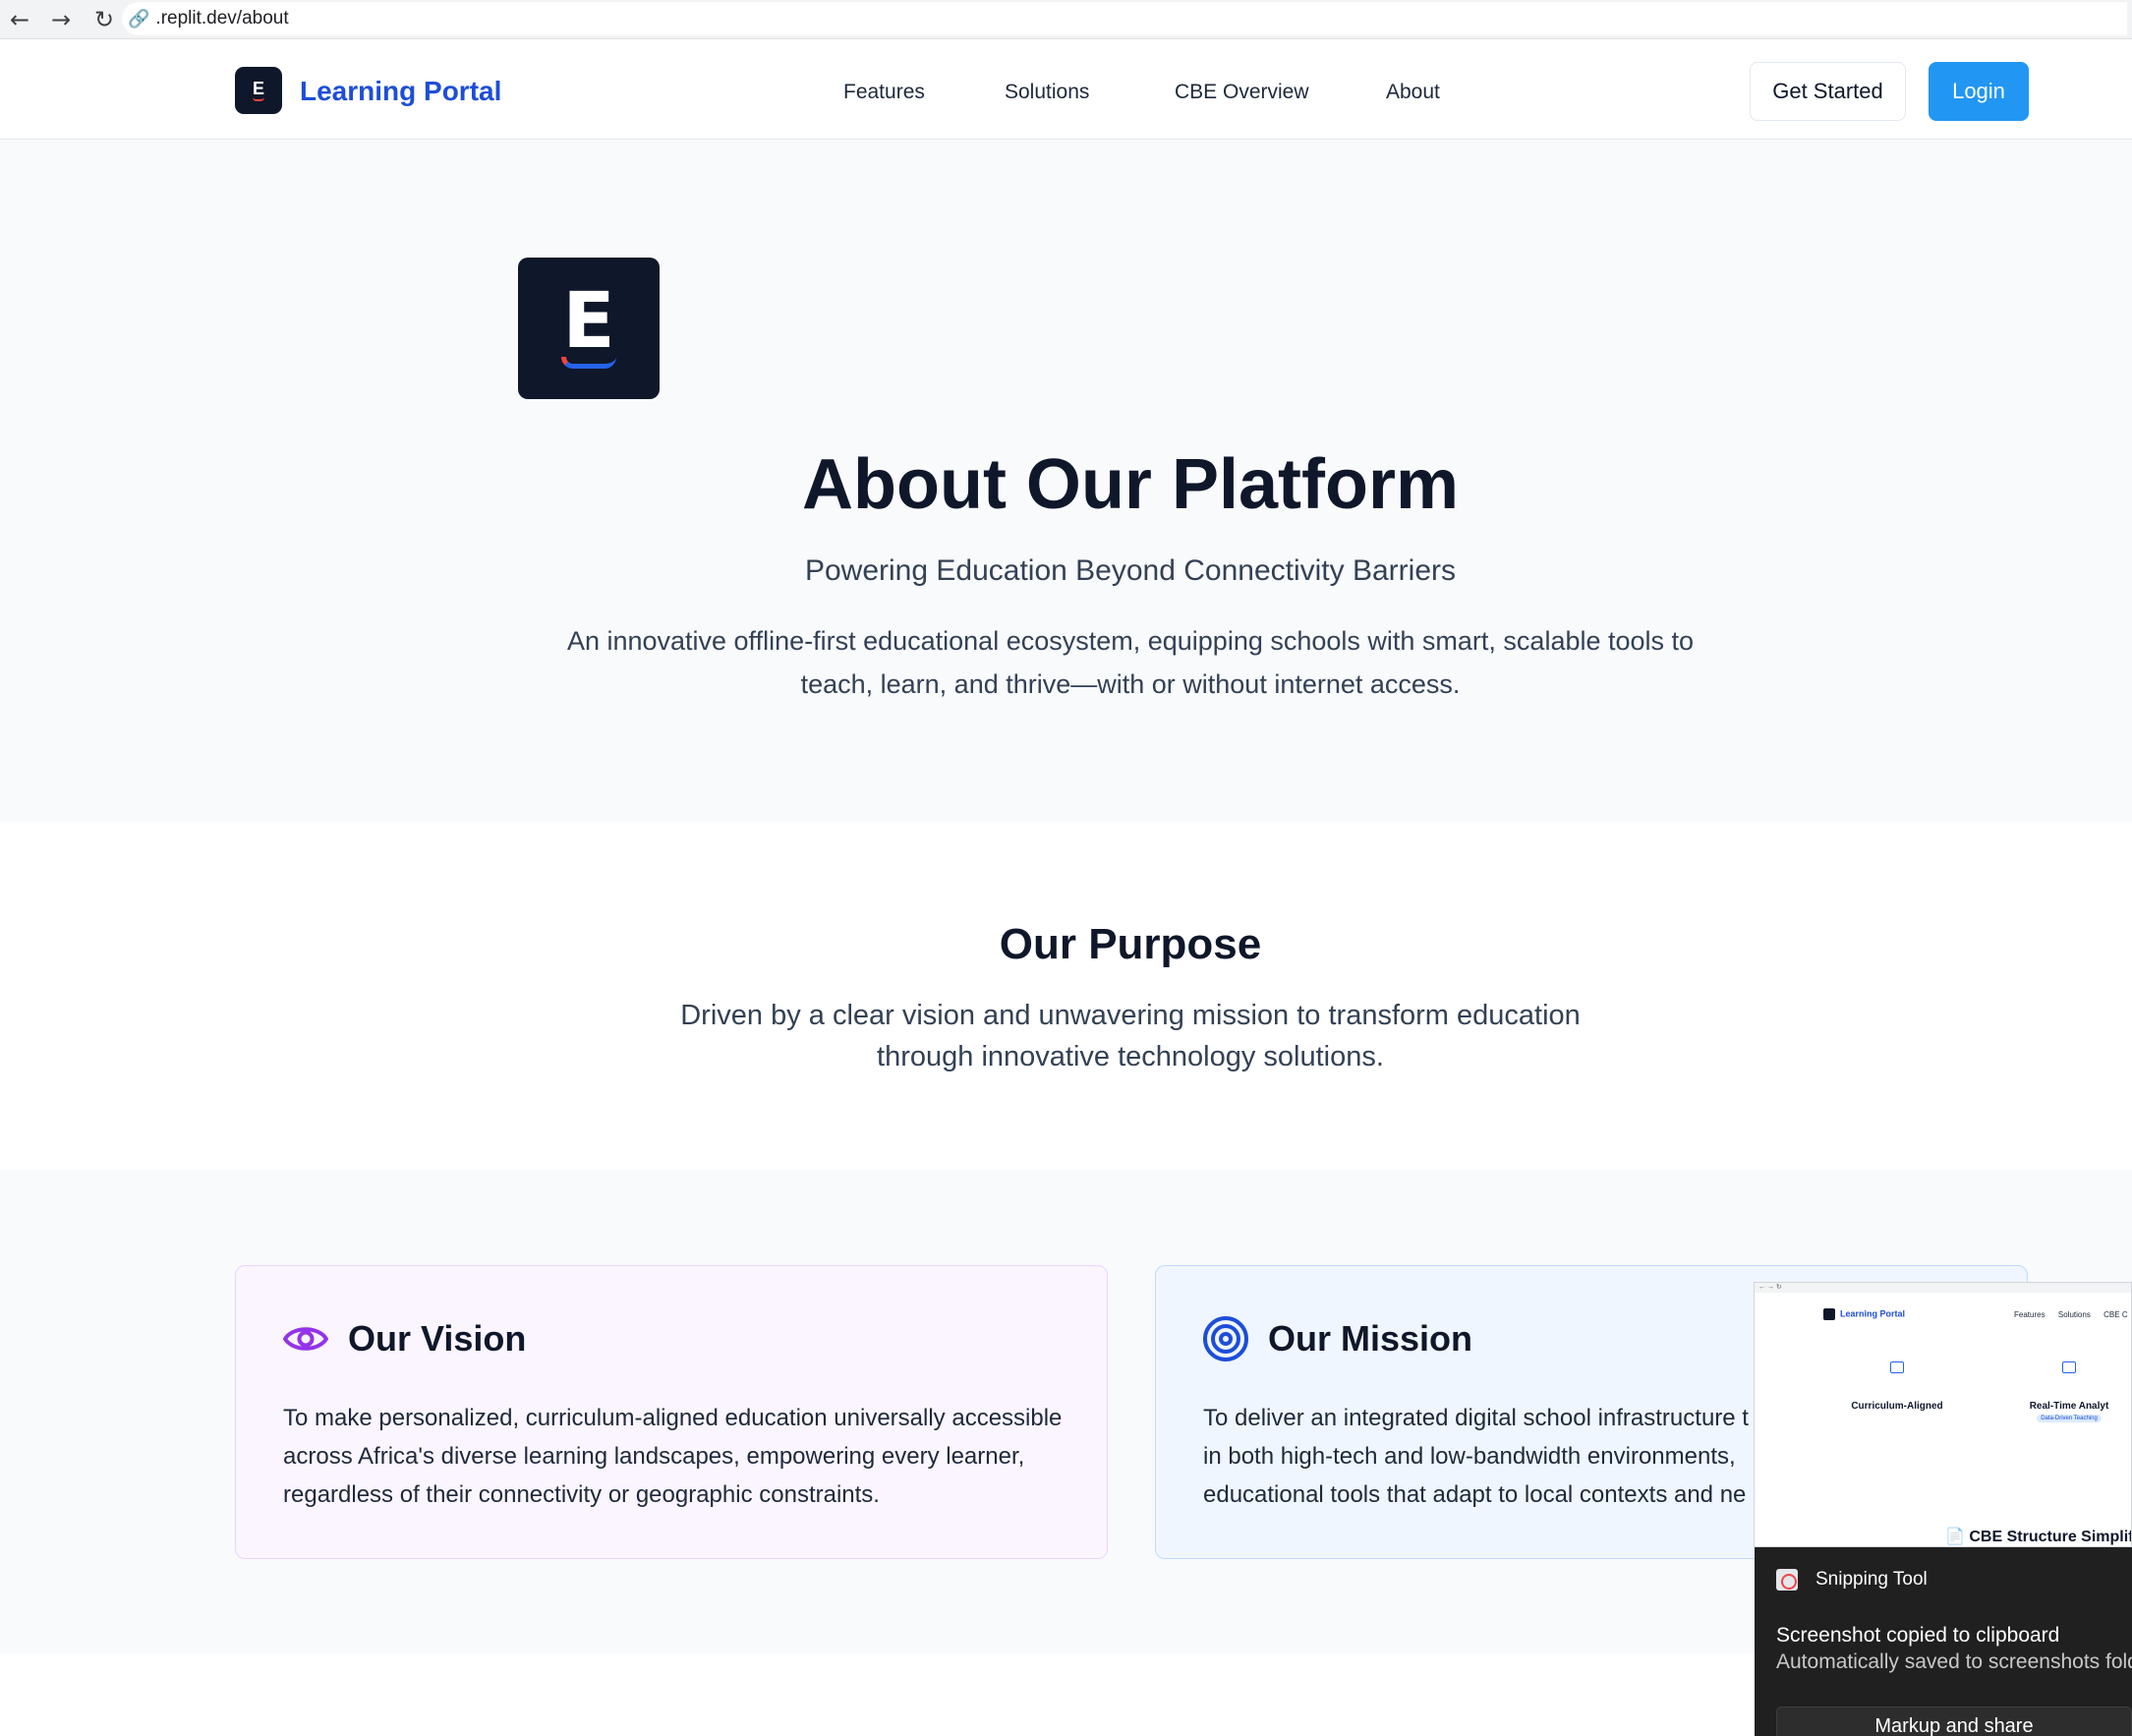  Describe the element at coordinates (139, 18) in the screenshot. I see `link-icon: 🔗` at that location.